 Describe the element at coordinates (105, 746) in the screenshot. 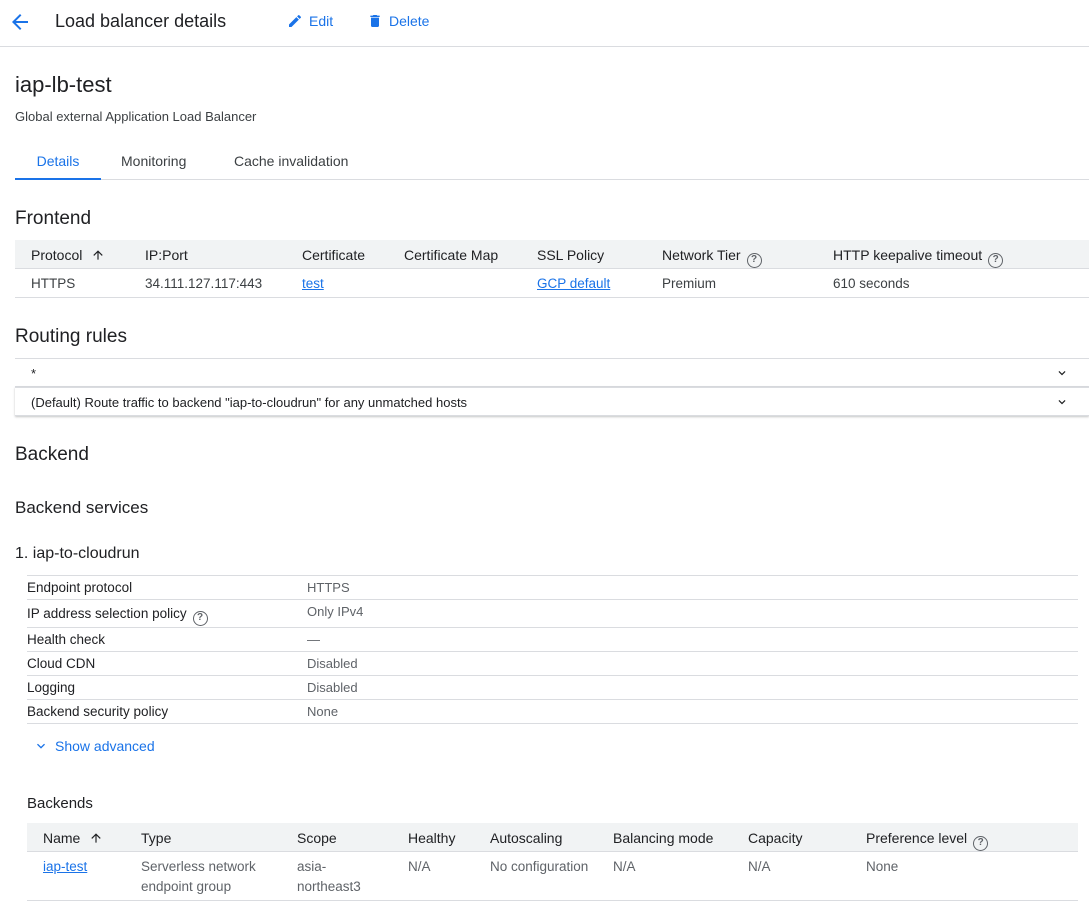

I see `show-advanced-label: Show advanced` at that location.